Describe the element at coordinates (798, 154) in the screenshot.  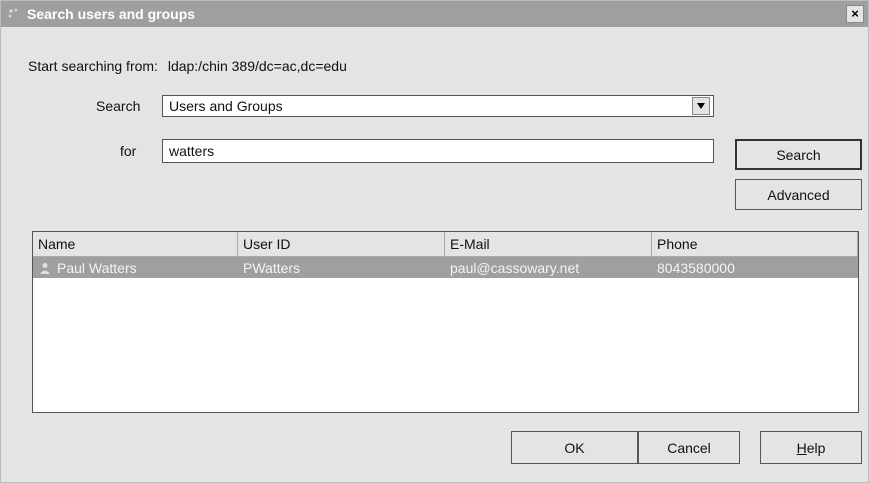
I see `search-button: Search` at that location.